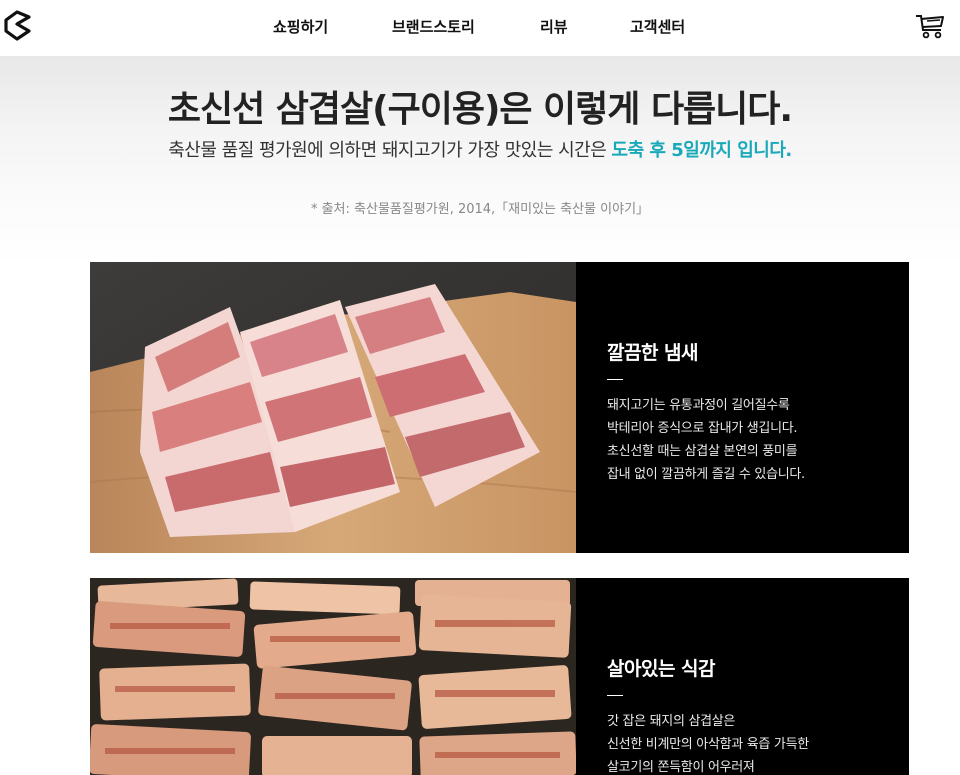 The width and height of the screenshot is (960, 775). I want to click on feature-title: 깔끔한 냄새, so click(653, 353).